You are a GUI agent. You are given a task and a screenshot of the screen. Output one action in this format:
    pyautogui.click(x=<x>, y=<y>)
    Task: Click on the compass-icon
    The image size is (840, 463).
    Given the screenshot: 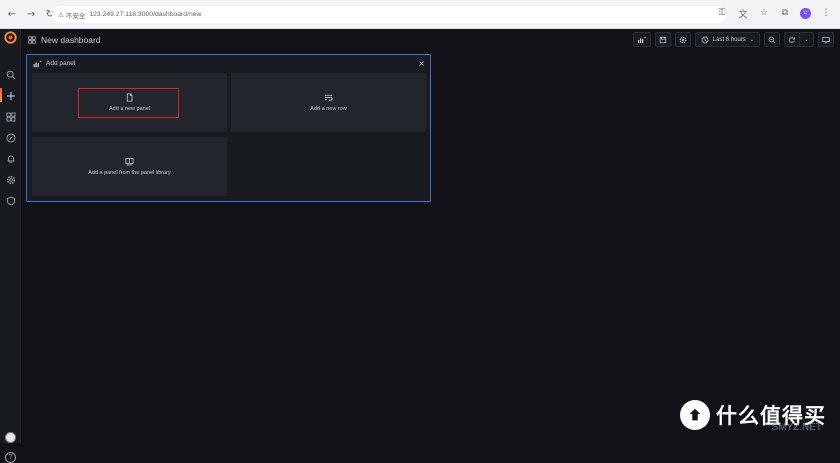 What is the action you would take?
    pyautogui.click(x=10, y=137)
    